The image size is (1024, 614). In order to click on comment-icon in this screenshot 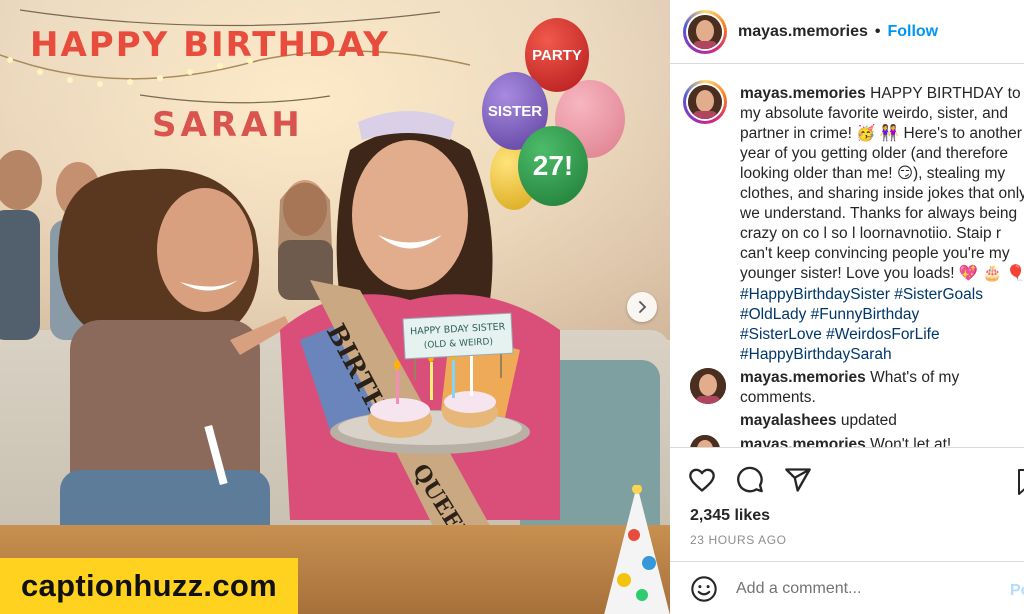, I will do `click(750, 480)`.